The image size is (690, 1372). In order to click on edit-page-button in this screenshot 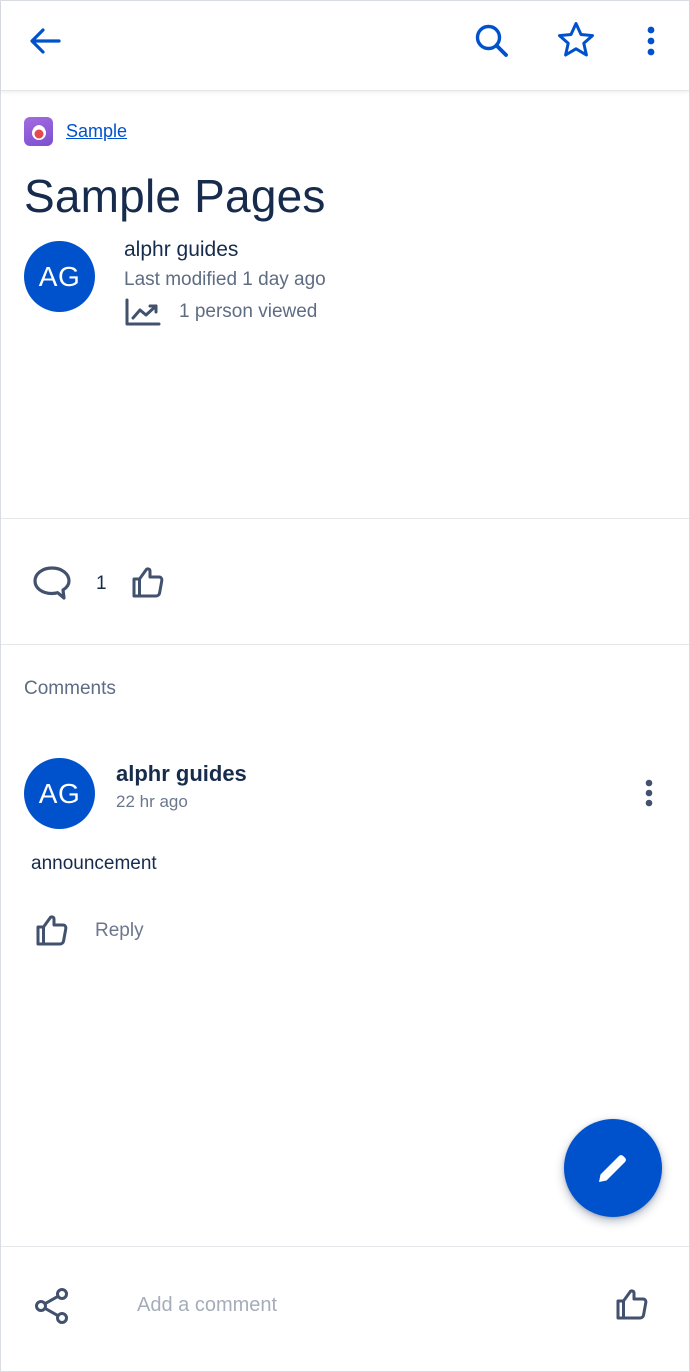, I will do `click(613, 1168)`.